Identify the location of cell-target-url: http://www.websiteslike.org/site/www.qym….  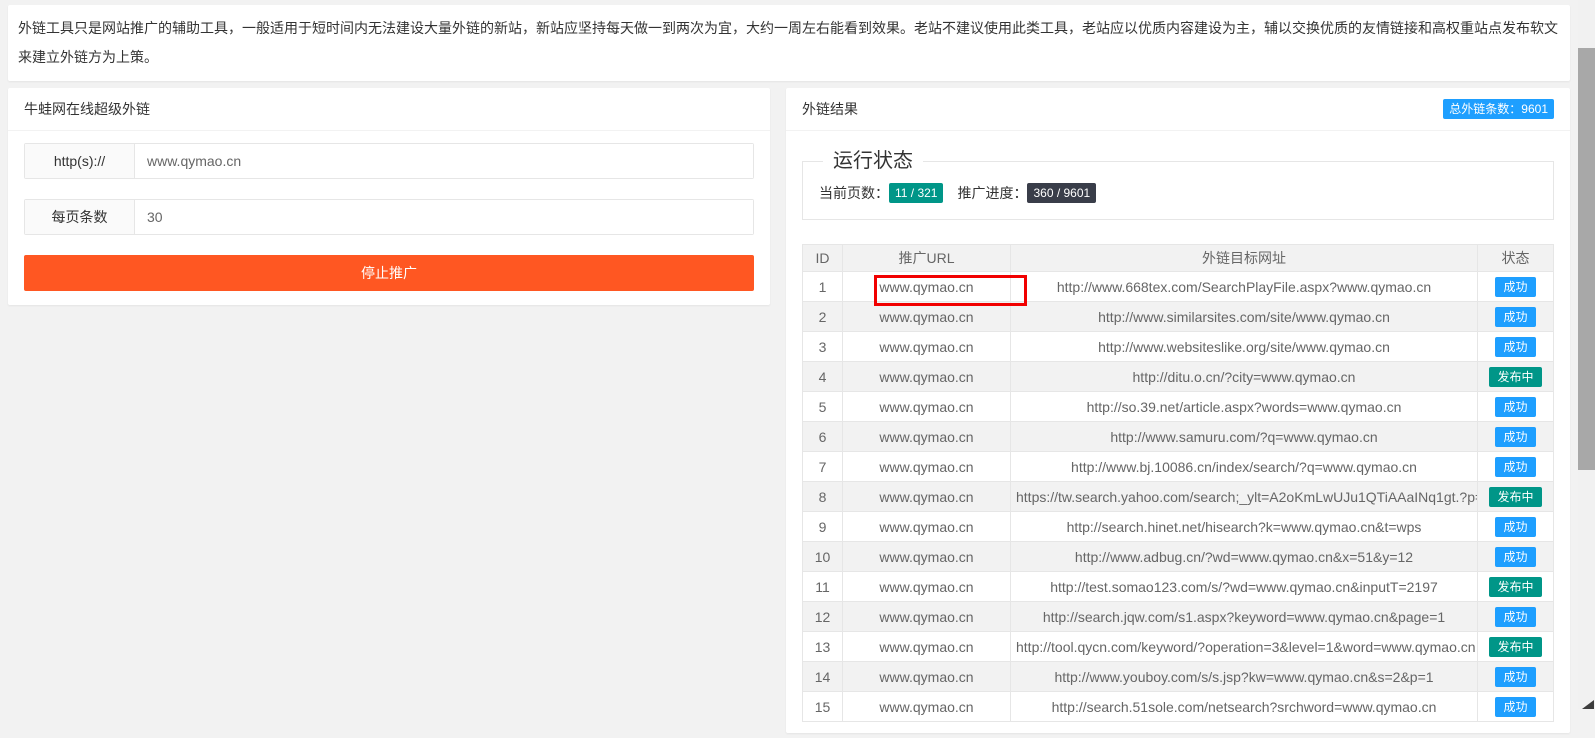
(1244, 346).